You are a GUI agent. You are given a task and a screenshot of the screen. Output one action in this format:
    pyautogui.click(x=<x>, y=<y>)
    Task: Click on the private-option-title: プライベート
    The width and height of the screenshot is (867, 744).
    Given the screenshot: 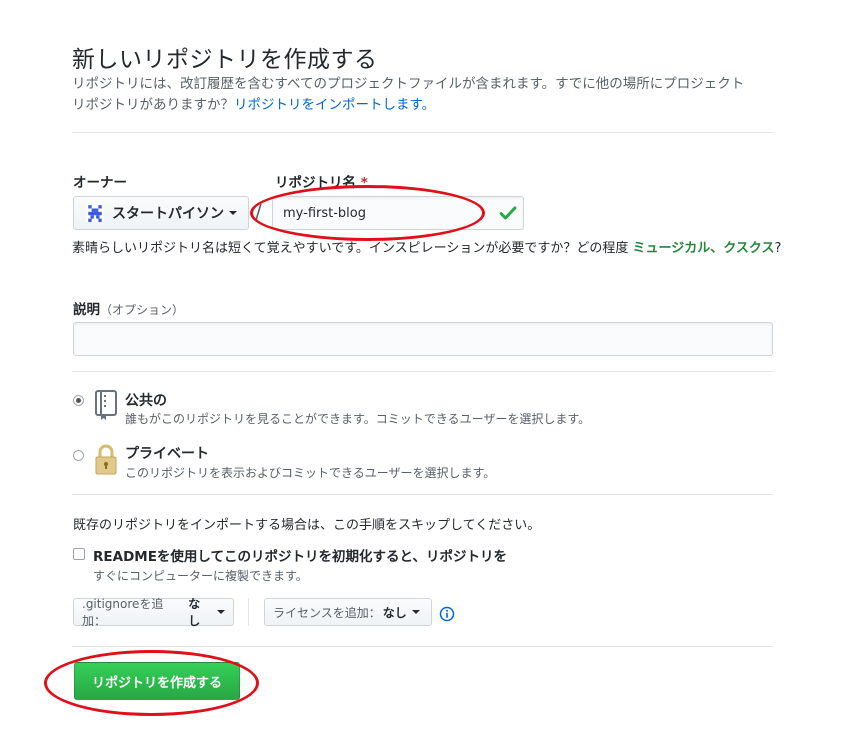 What is the action you would take?
    pyautogui.click(x=167, y=454)
    